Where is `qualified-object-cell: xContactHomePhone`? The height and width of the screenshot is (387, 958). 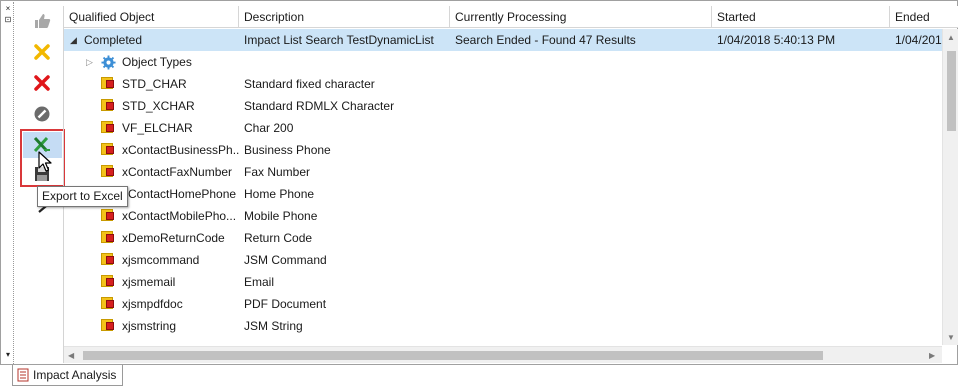
qualified-object-cell: xContactHomePhone is located at coordinates (179, 194).